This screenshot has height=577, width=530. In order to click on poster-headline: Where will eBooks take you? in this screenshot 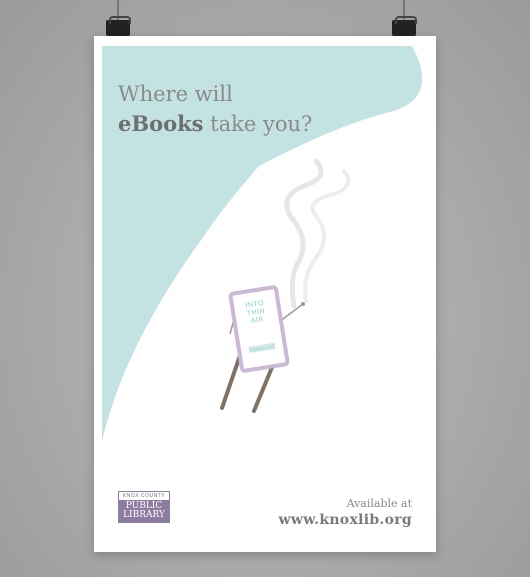, I will do `click(215, 109)`.